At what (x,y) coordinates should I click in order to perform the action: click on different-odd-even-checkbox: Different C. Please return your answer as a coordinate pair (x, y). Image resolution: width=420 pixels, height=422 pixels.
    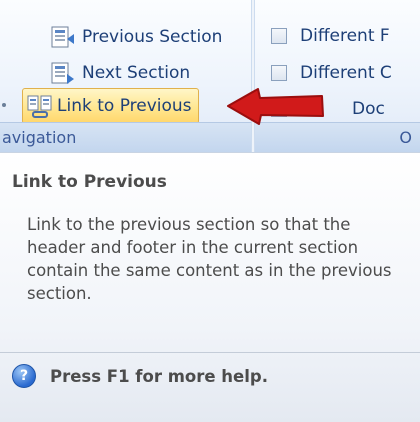
    Looking at the image, I should click on (331, 73).